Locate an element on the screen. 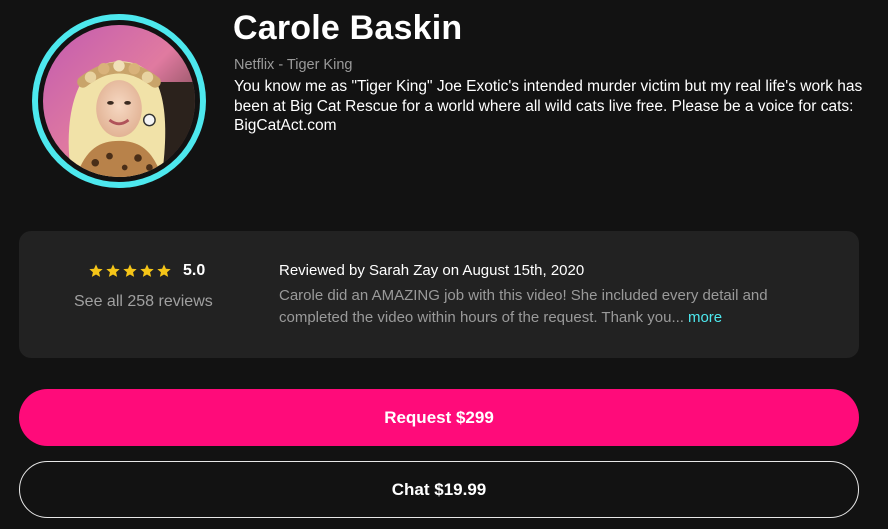 The width and height of the screenshot is (888, 529). request-button-label: Request $299 is located at coordinates (439, 417).